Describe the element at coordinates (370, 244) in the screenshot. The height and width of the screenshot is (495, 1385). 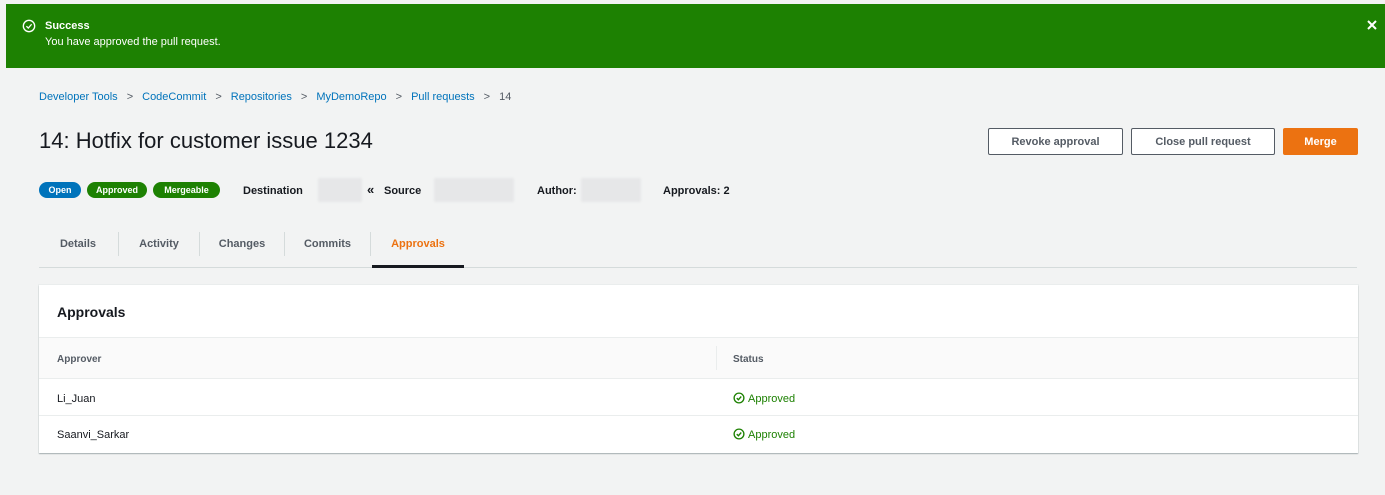
I see `tab-divider` at that location.